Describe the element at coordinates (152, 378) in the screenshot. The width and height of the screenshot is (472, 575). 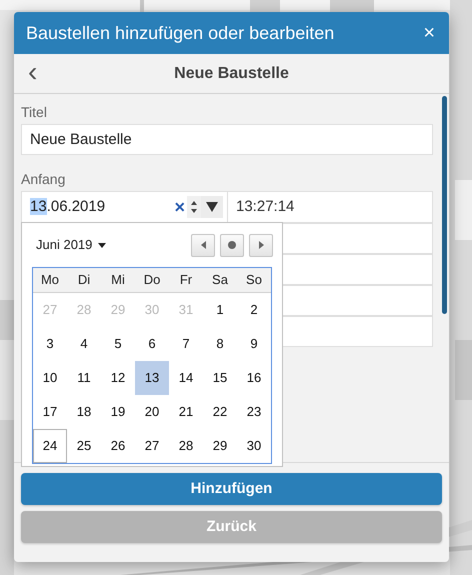
I see `calendar-day: 13` at that location.